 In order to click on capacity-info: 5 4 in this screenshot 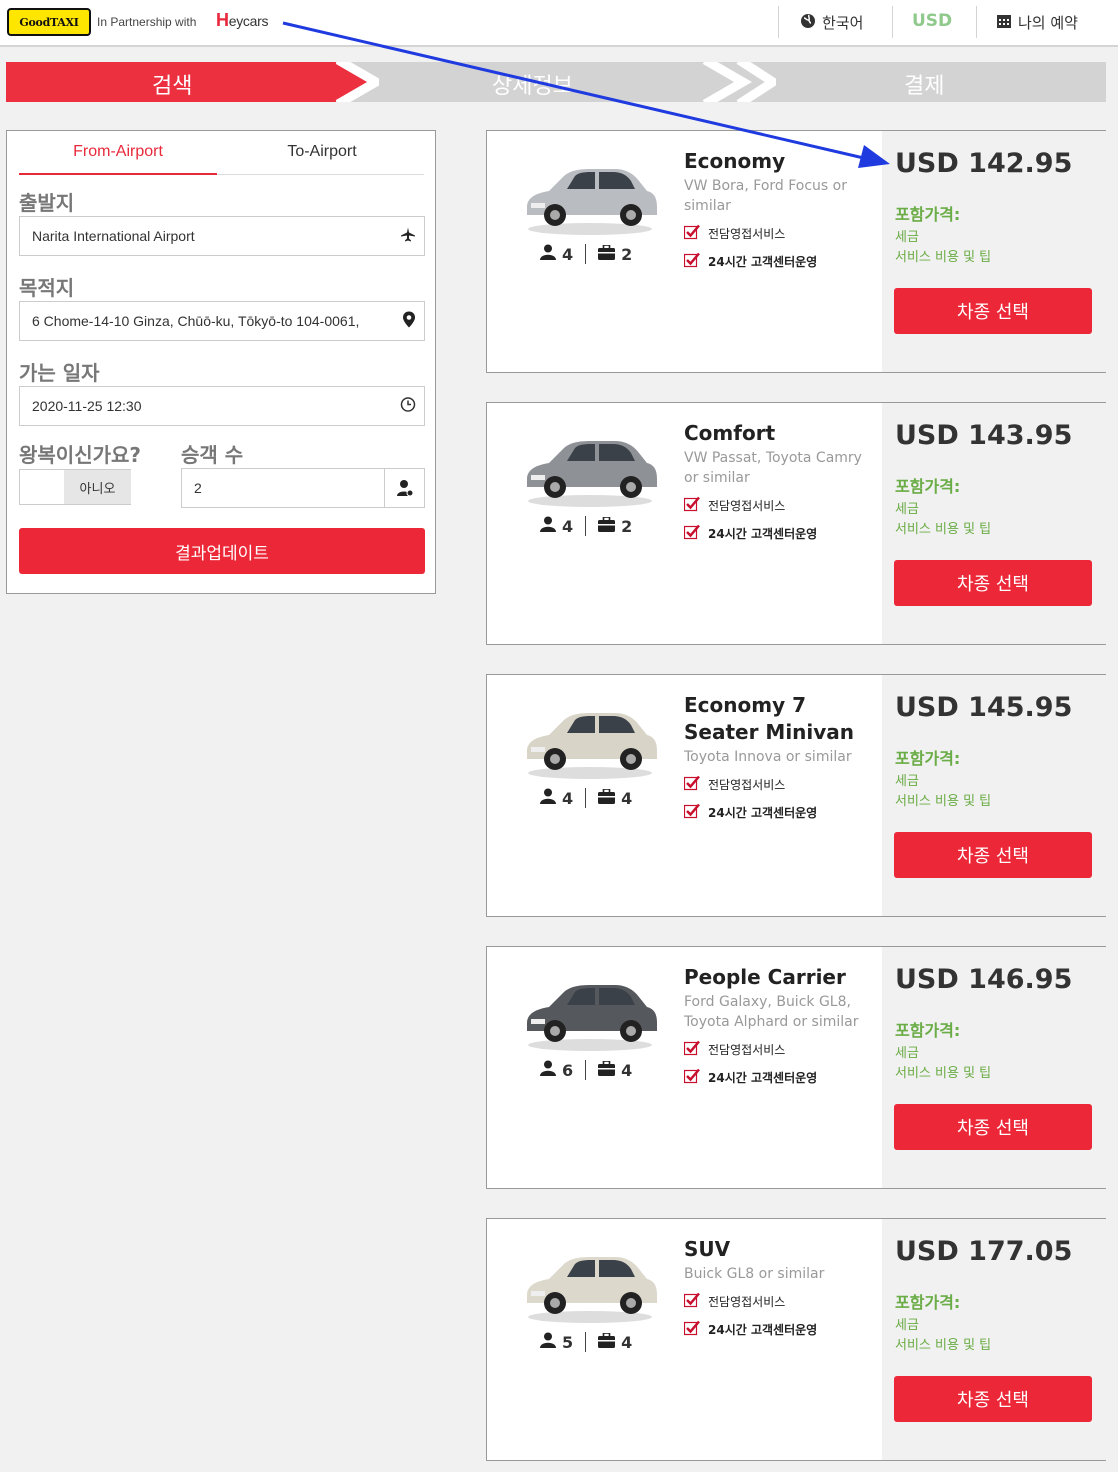, I will do `click(586, 1341)`.